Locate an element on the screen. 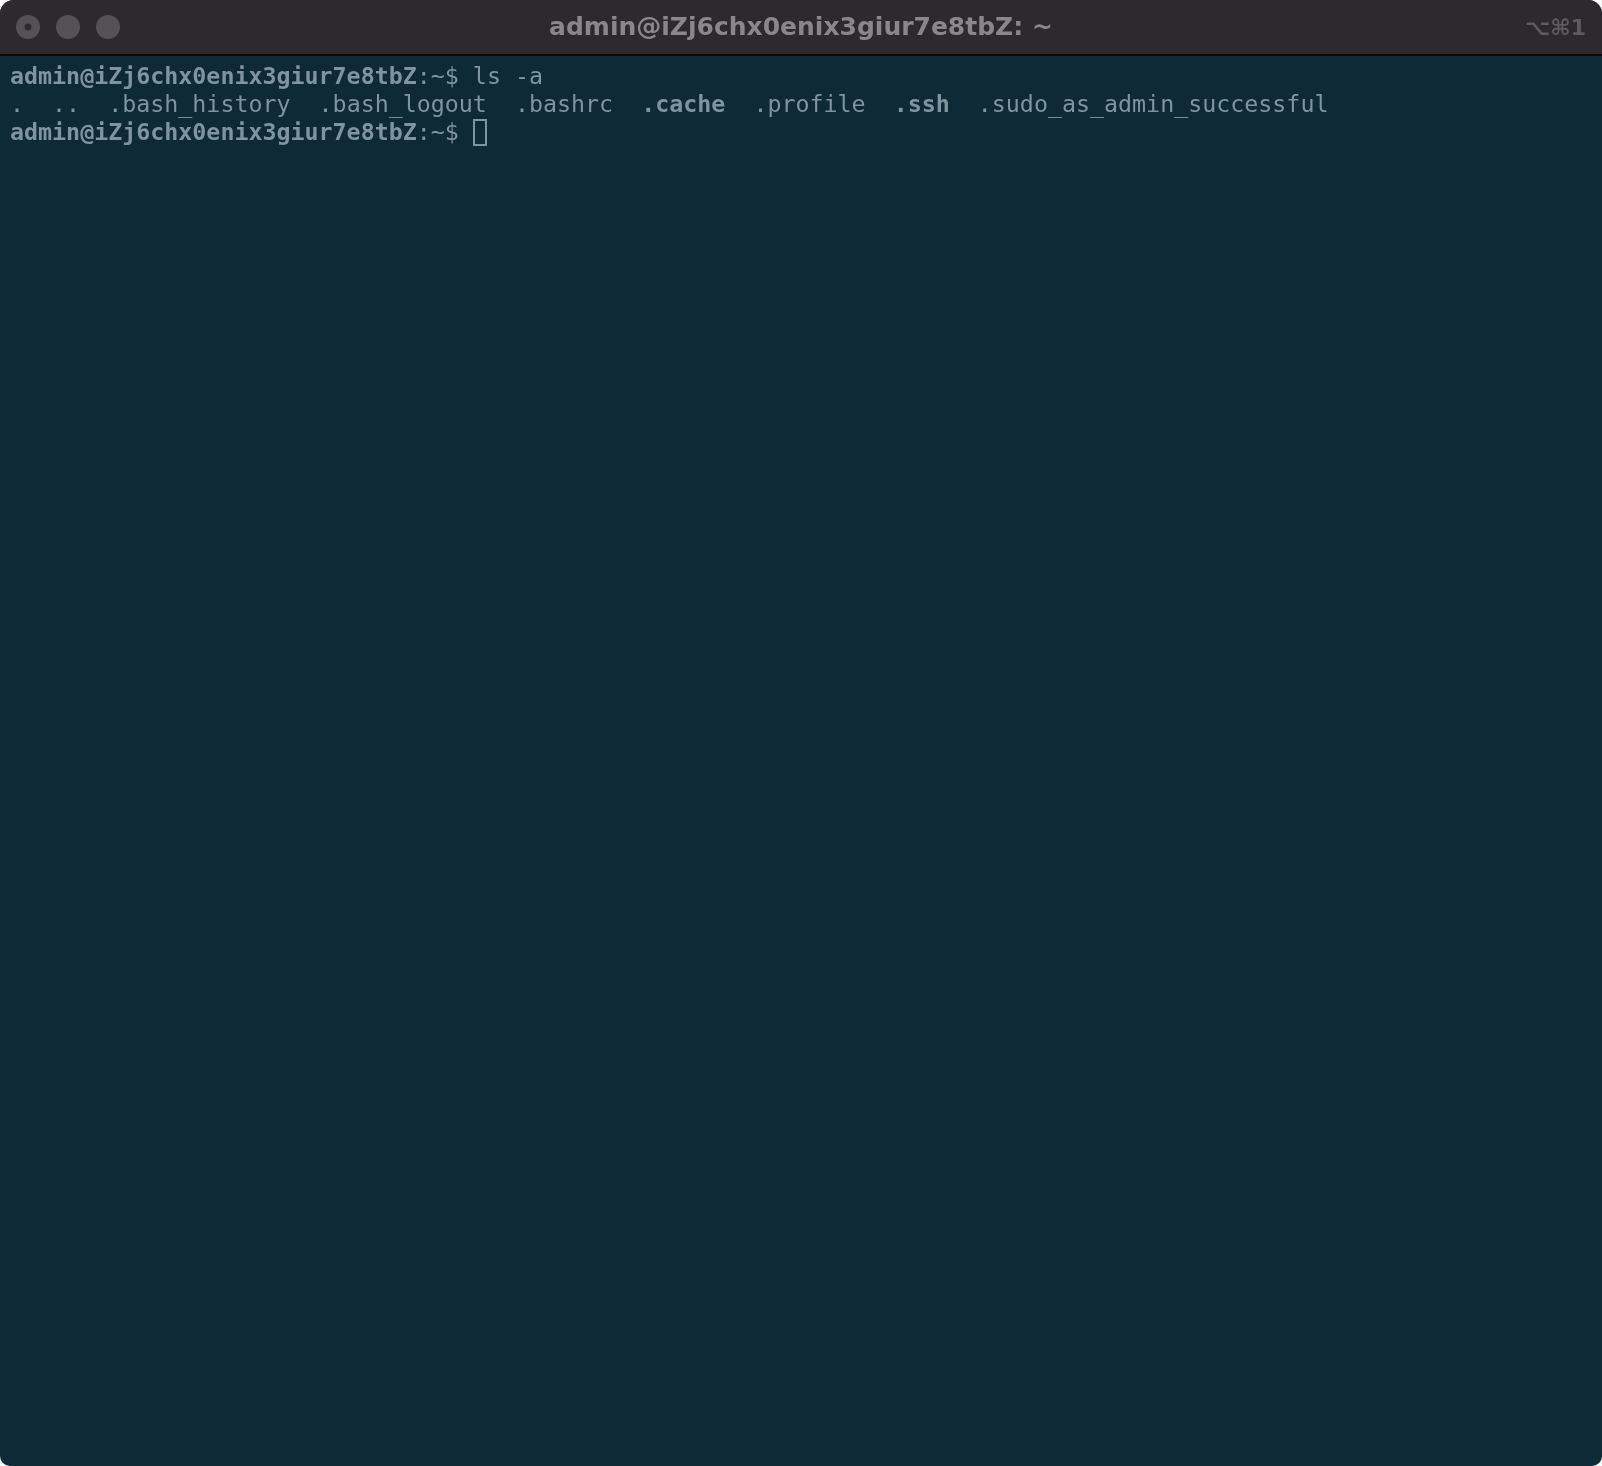 This screenshot has width=1602, height=1466. dot-icon is located at coordinates (28, 27).